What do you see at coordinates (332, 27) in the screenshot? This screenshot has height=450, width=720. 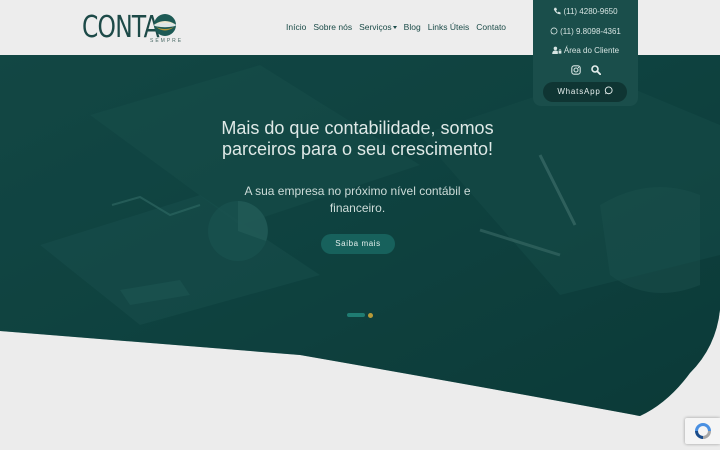 I see `nav-sobre-nos: Sobre nós` at bounding box center [332, 27].